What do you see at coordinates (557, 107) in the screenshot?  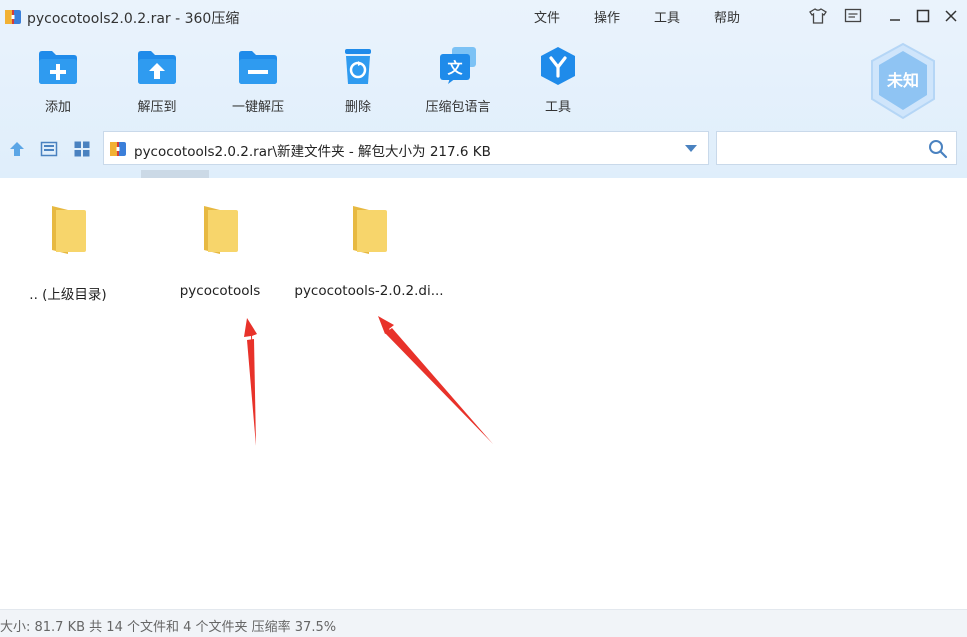 I see `tools-label: 工具` at bounding box center [557, 107].